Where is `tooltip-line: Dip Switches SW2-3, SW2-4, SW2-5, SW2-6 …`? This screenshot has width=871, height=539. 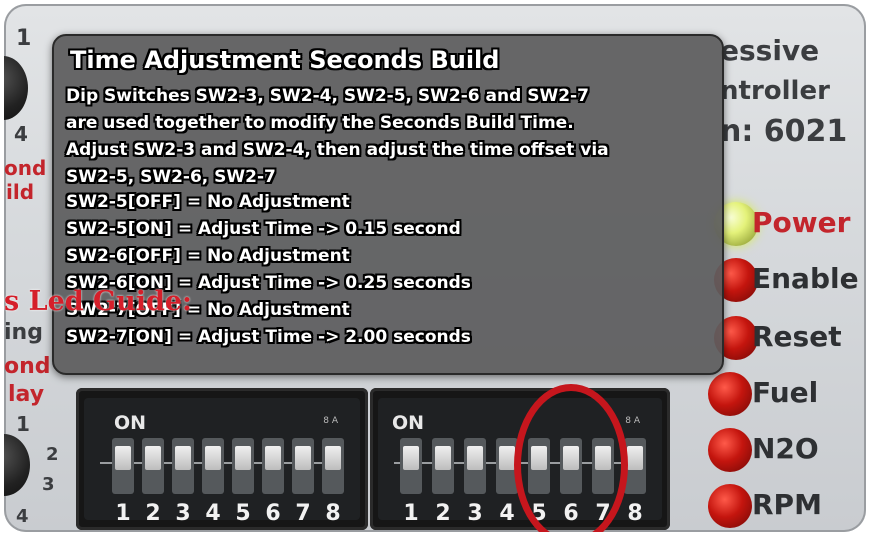 tooltip-line: Dip Switches SW2-3, SW2-4, SW2-5, SW2-6 … is located at coordinates (327, 96).